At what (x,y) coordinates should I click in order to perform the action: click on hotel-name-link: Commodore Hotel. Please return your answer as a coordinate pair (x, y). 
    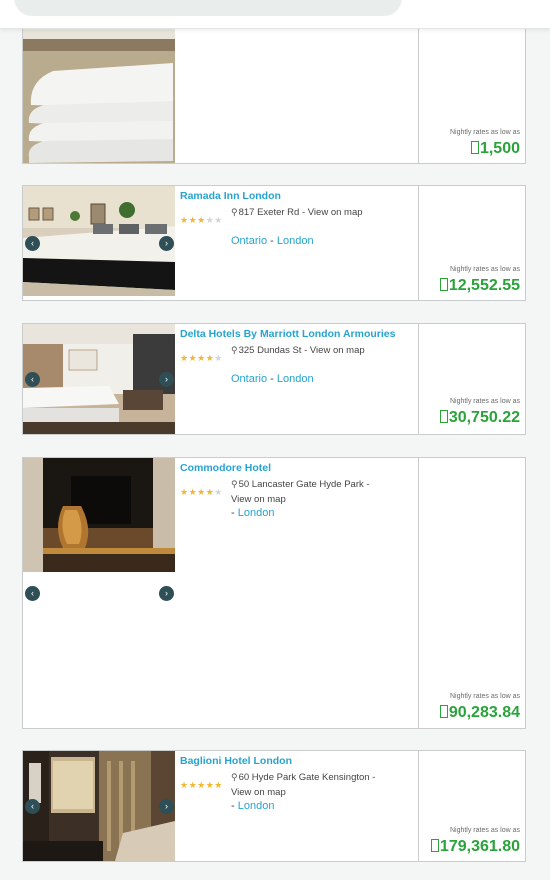
    Looking at the image, I should click on (280, 468).